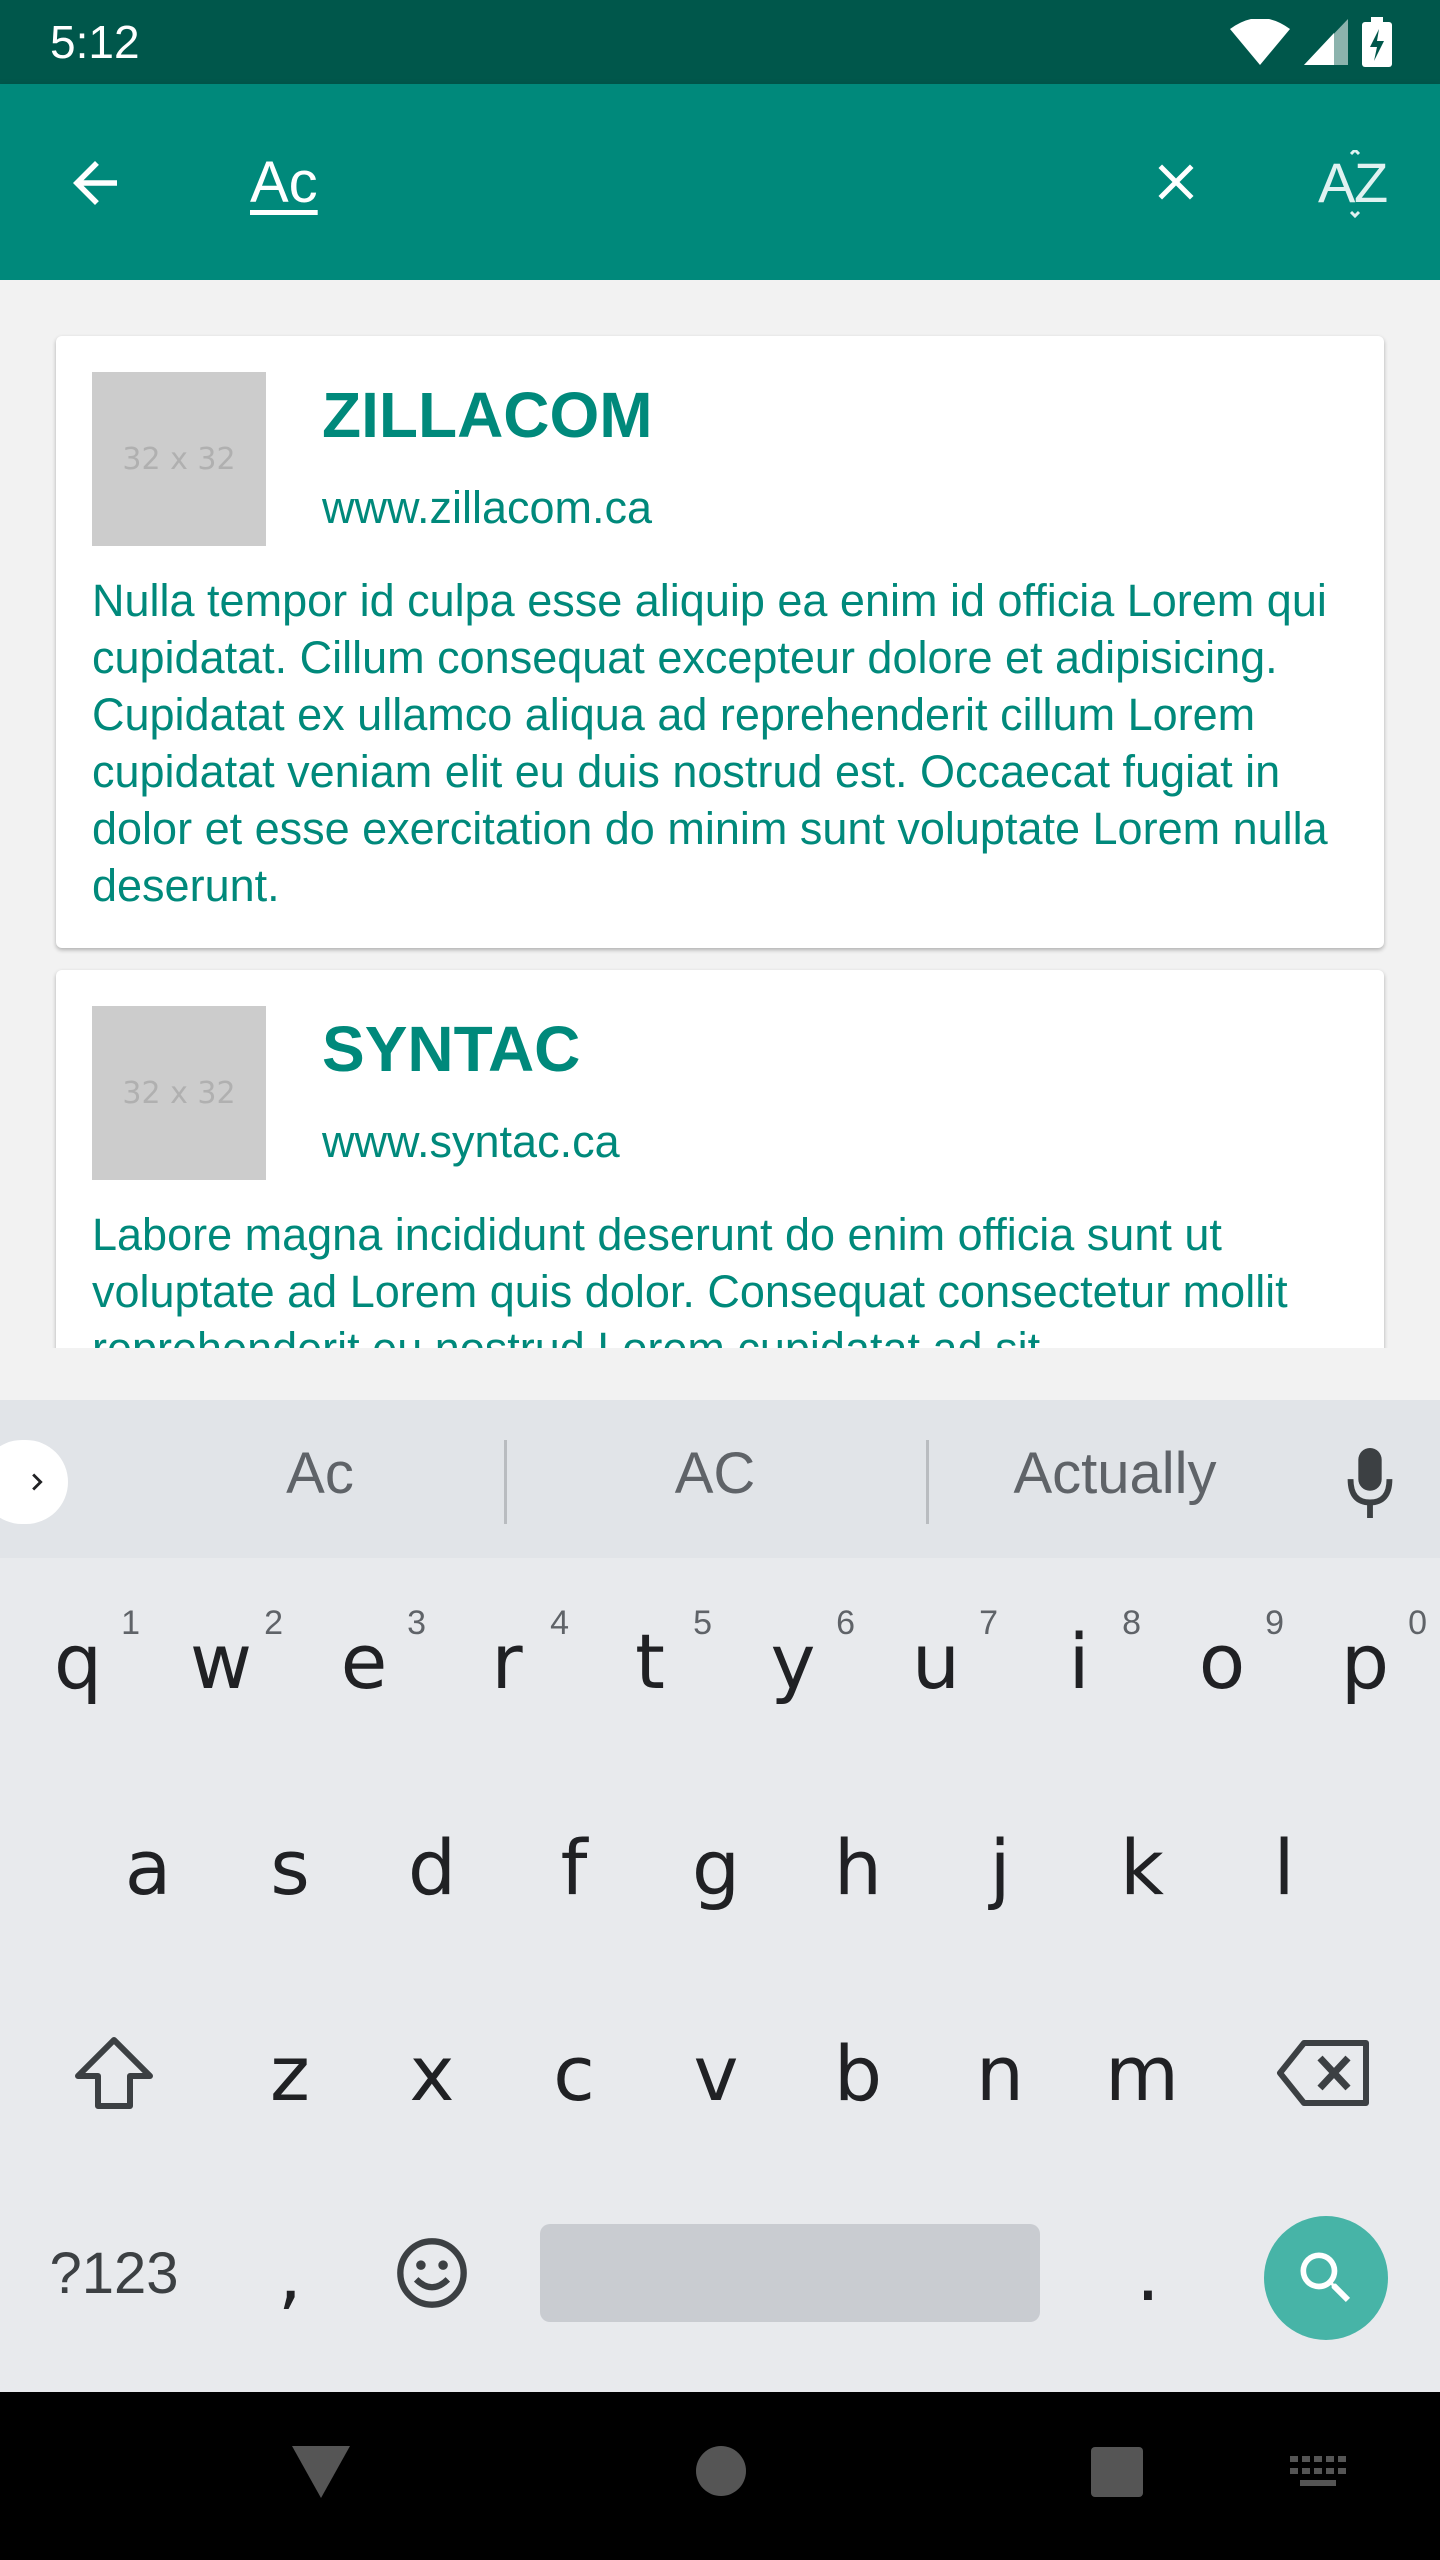  I want to click on key-hint: 3, so click(416, 1623).